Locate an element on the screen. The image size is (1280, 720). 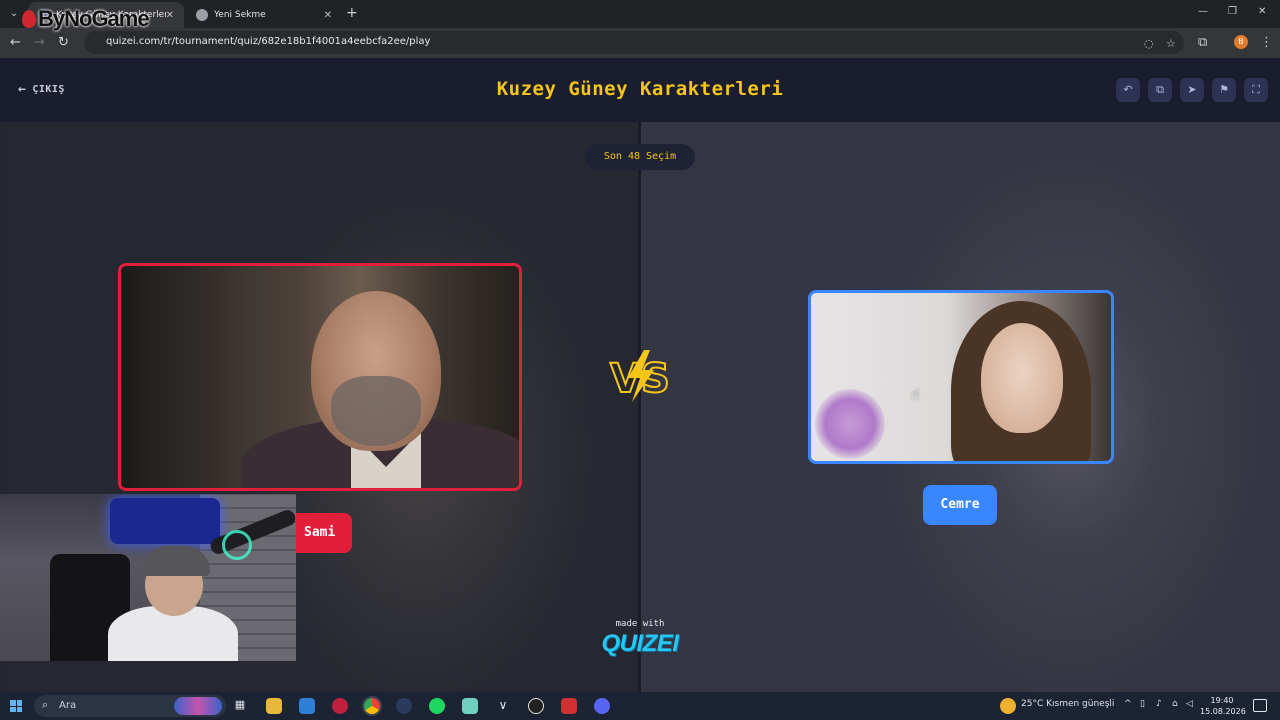
send-icon: ➤ is located at coordinates (1192, 89).